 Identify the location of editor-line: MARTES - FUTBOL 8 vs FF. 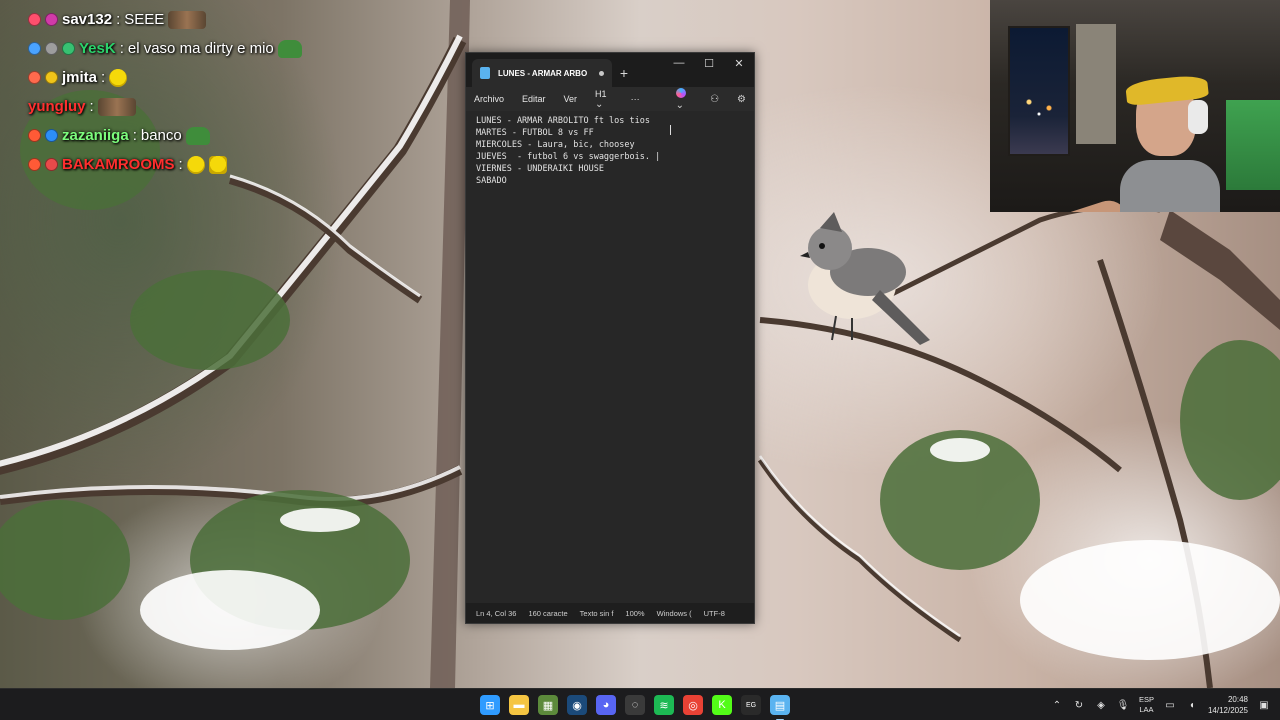
(535, 133).